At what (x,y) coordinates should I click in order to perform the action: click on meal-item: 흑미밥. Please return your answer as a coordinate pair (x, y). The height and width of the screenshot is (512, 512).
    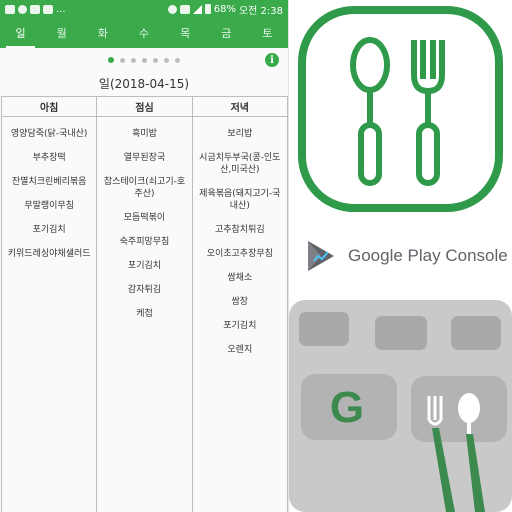
    Looking at the image, I should click on (144, 134).